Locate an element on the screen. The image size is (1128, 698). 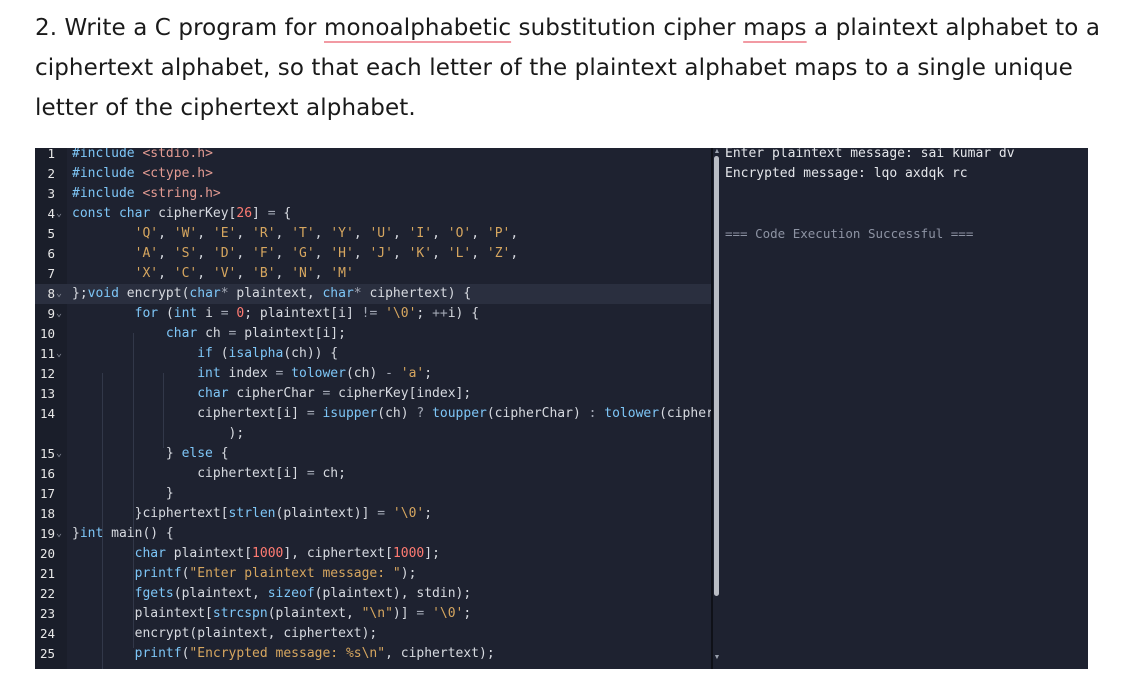
code-token: 1000 is located at coordinates (408, 553).